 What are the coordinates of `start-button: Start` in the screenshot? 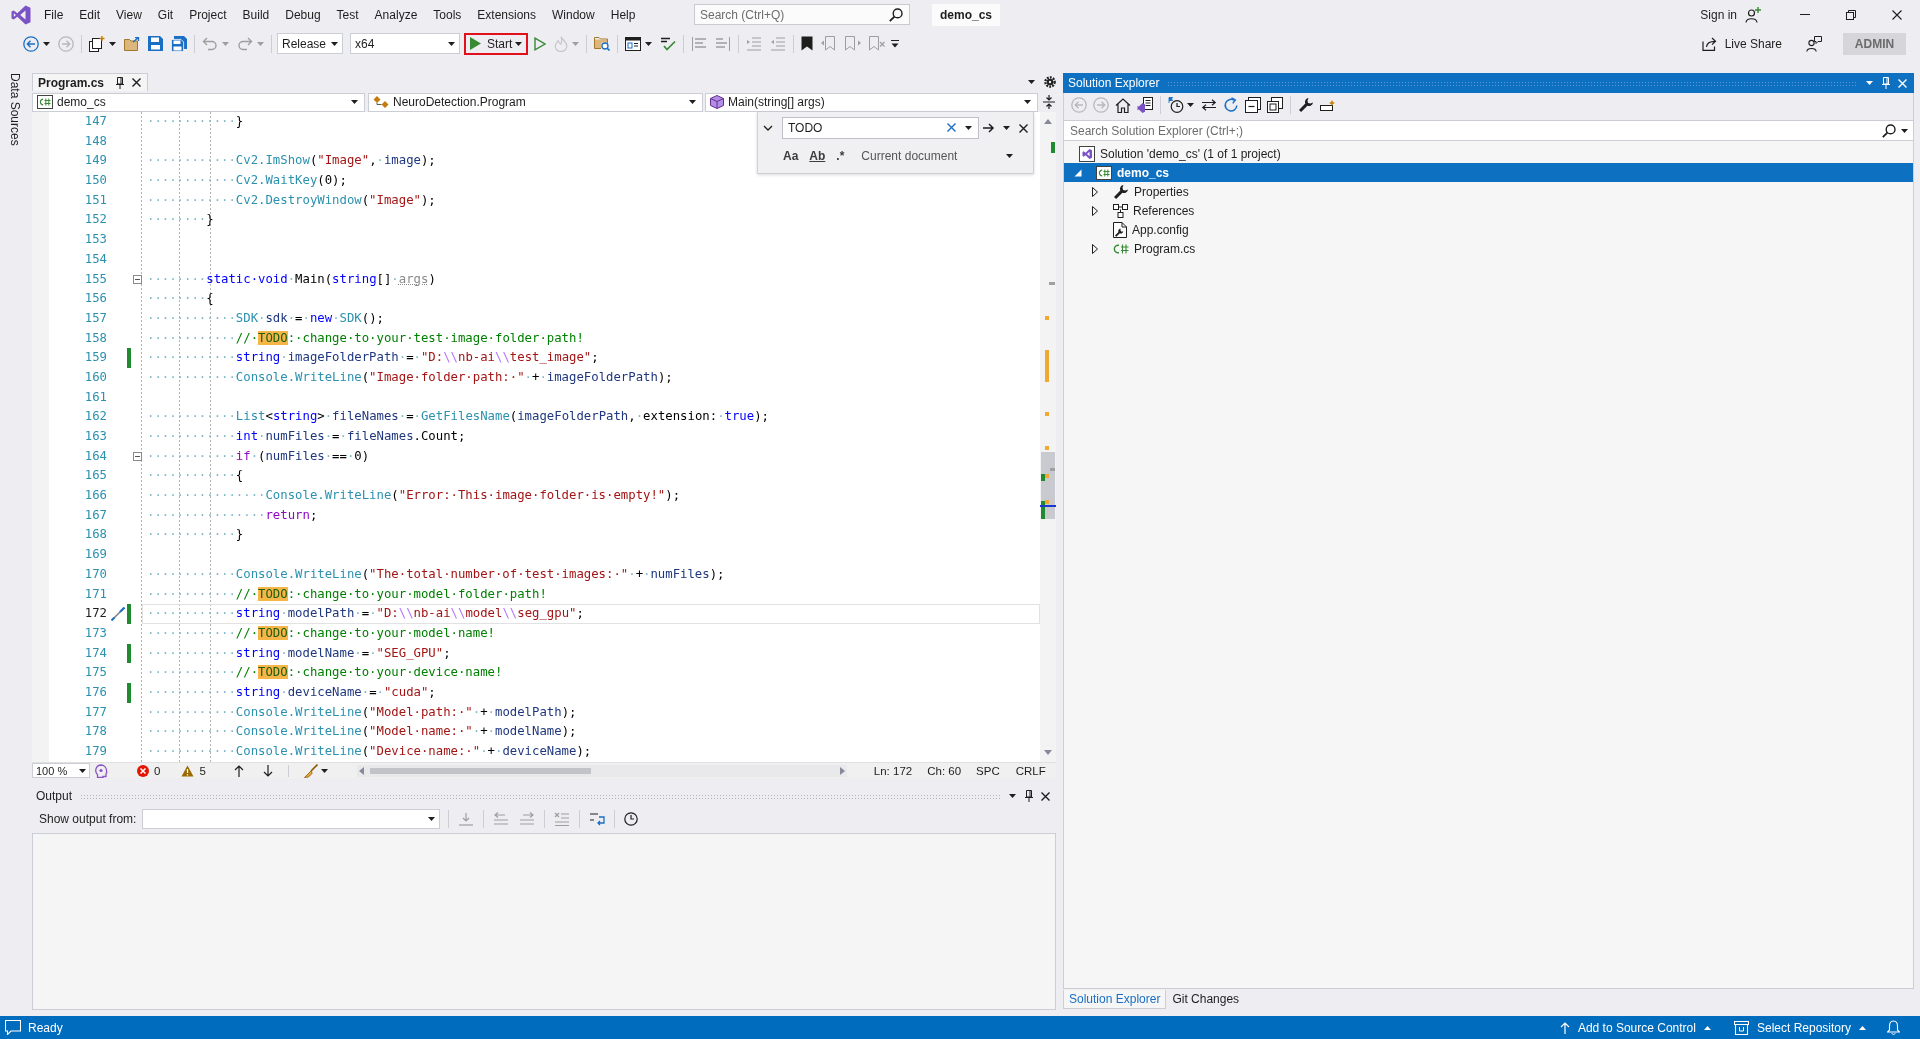 It's located at (496, 43).